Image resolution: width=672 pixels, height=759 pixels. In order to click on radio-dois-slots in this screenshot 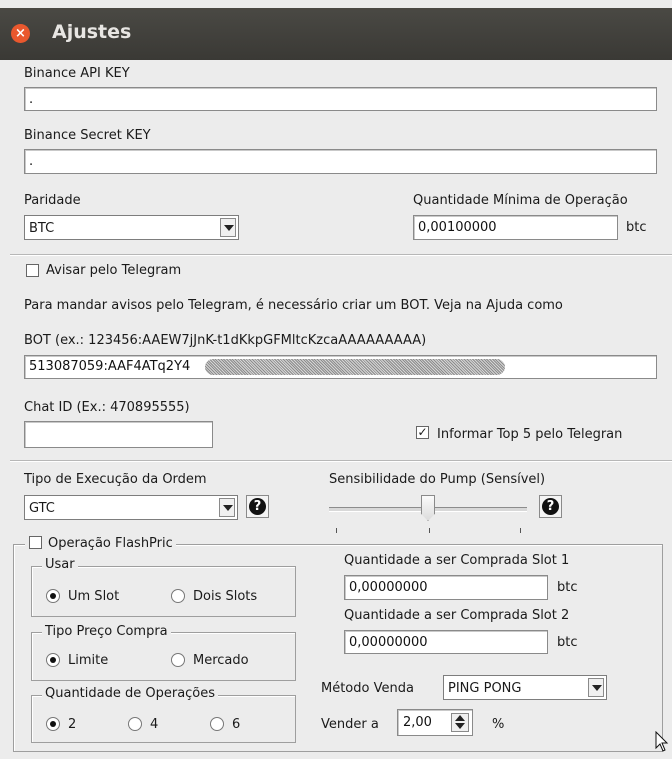, I will do `click(178, 596)`.